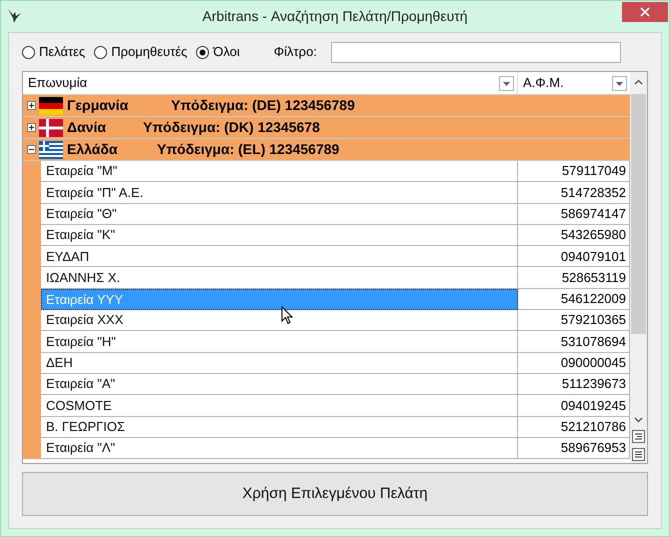 This screenshot has height=537, width=670. I want to click on group-row: Γερμανία Υπόδειγμα: (DE) 123456789, so click(326, 106).